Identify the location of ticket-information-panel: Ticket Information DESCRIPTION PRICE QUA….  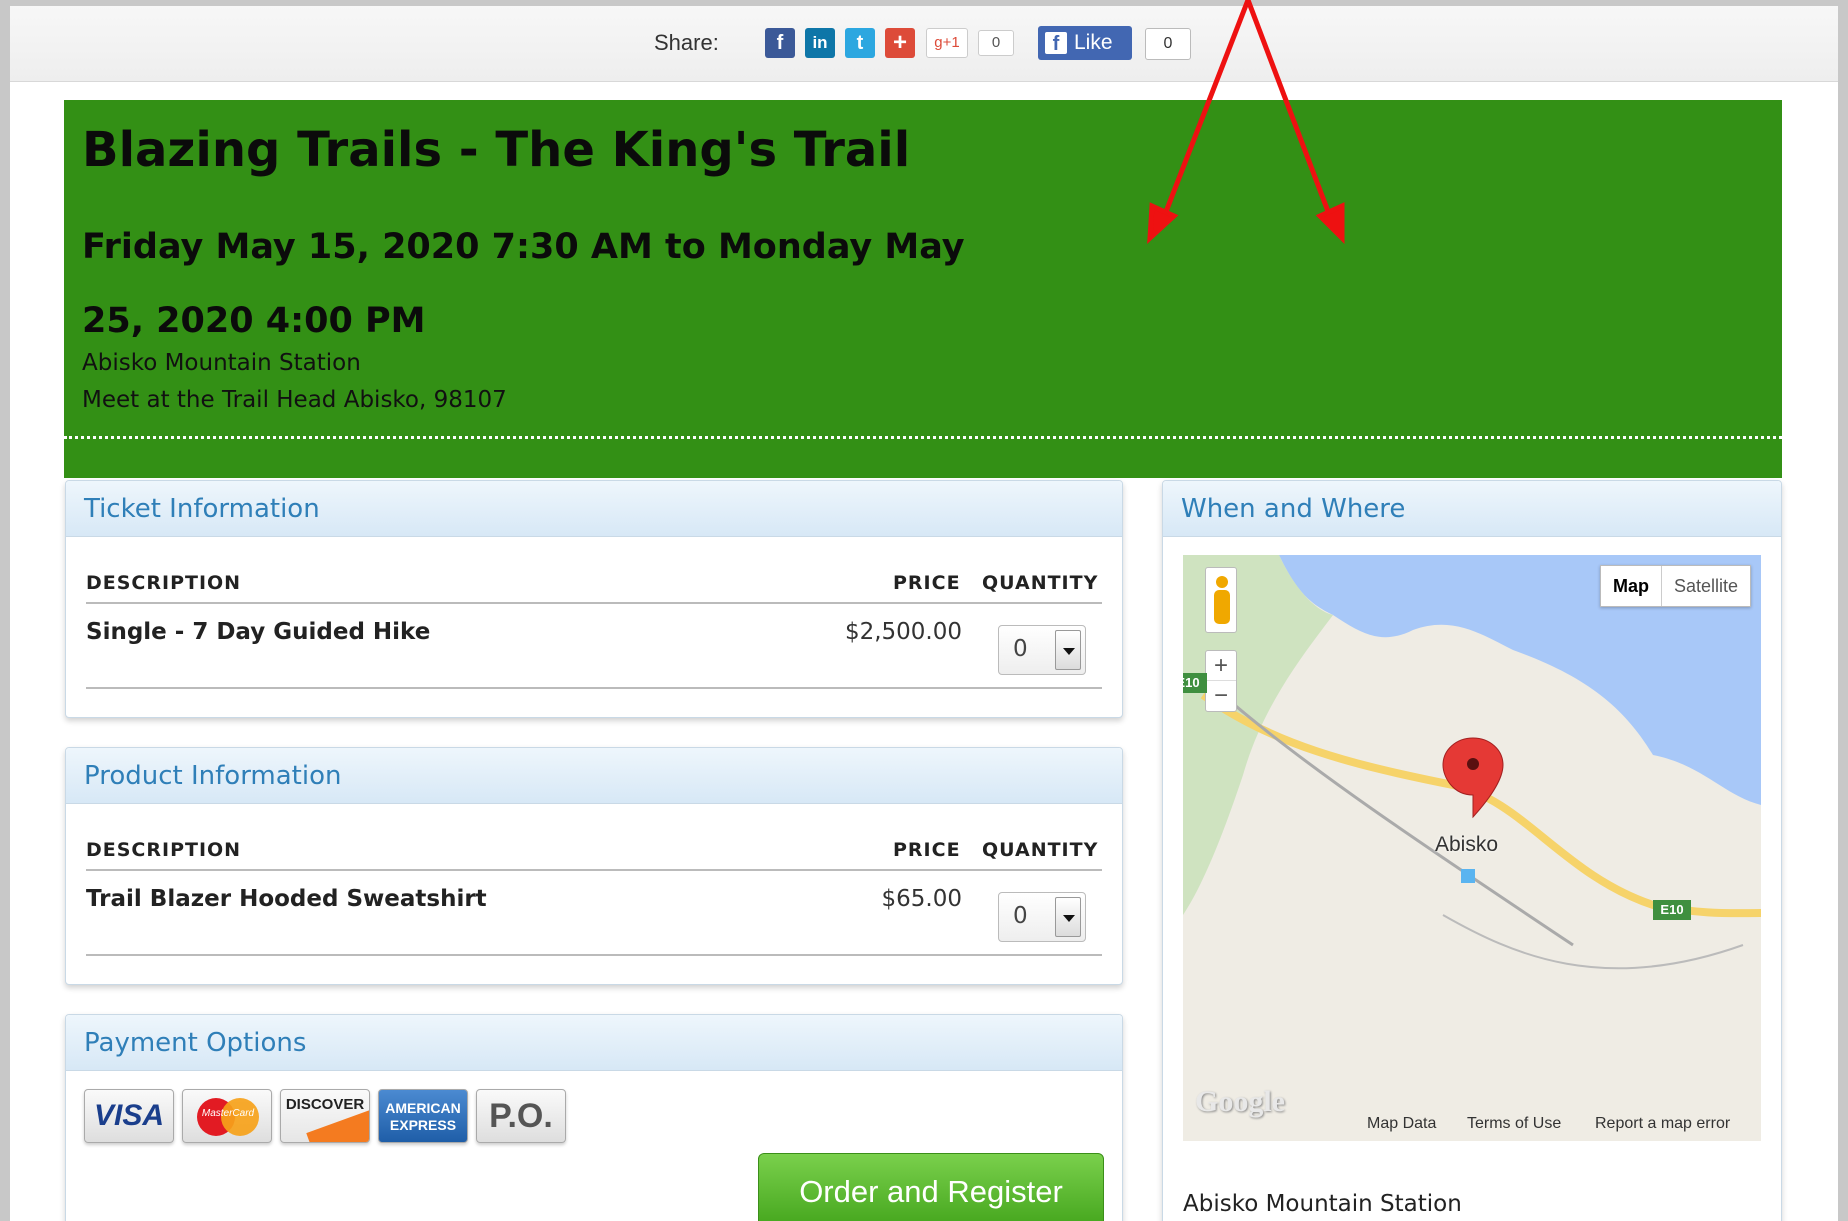
(594, 599).